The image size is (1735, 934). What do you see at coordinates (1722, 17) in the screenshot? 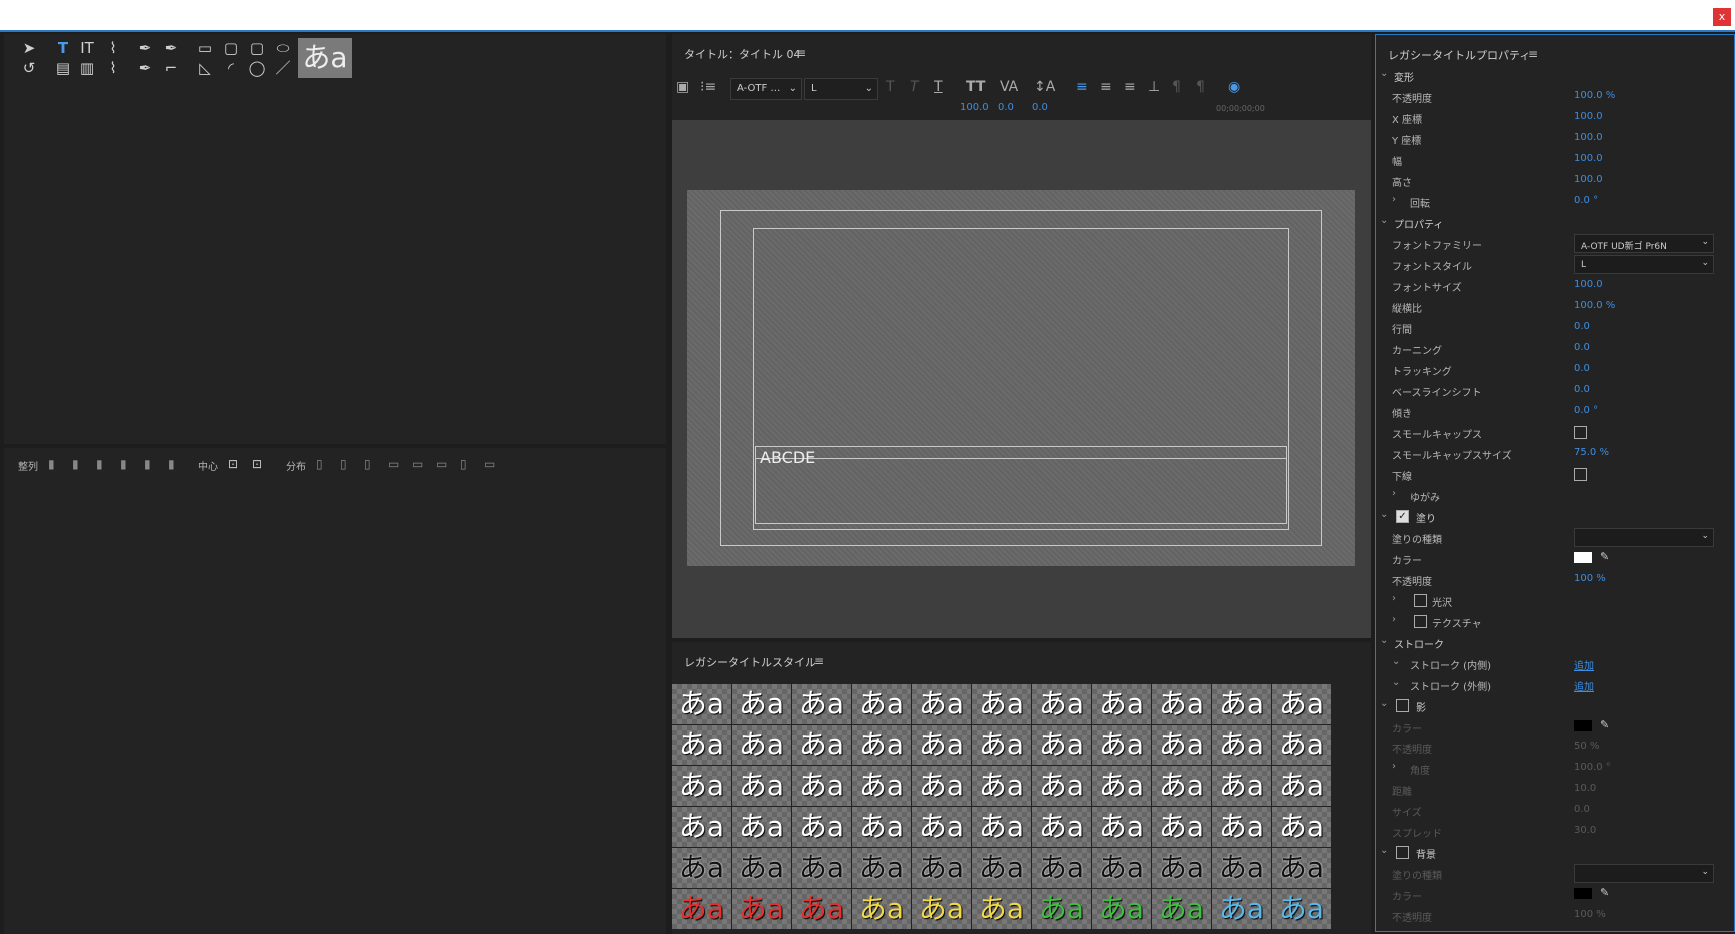
I see `close-button: x` at bounding box center [1722, 17].